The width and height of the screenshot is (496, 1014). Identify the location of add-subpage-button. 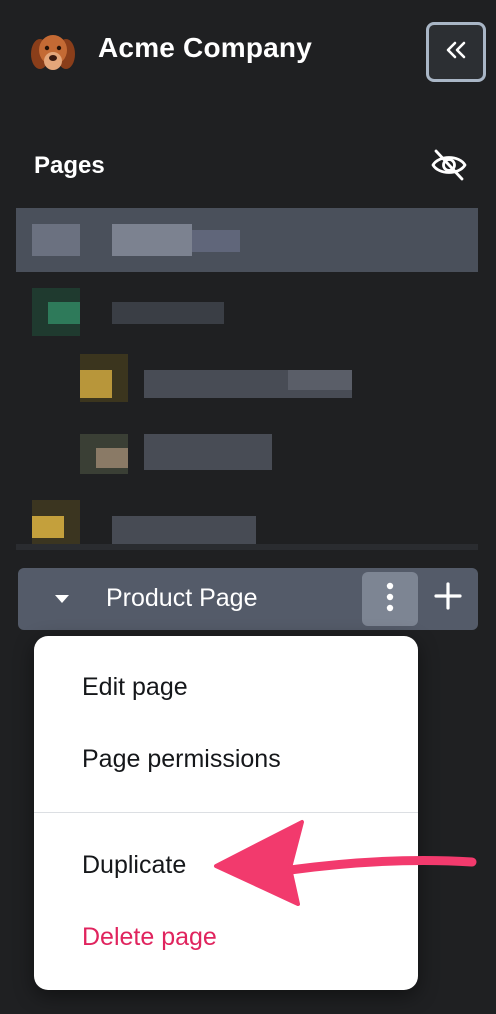
(448, 598).